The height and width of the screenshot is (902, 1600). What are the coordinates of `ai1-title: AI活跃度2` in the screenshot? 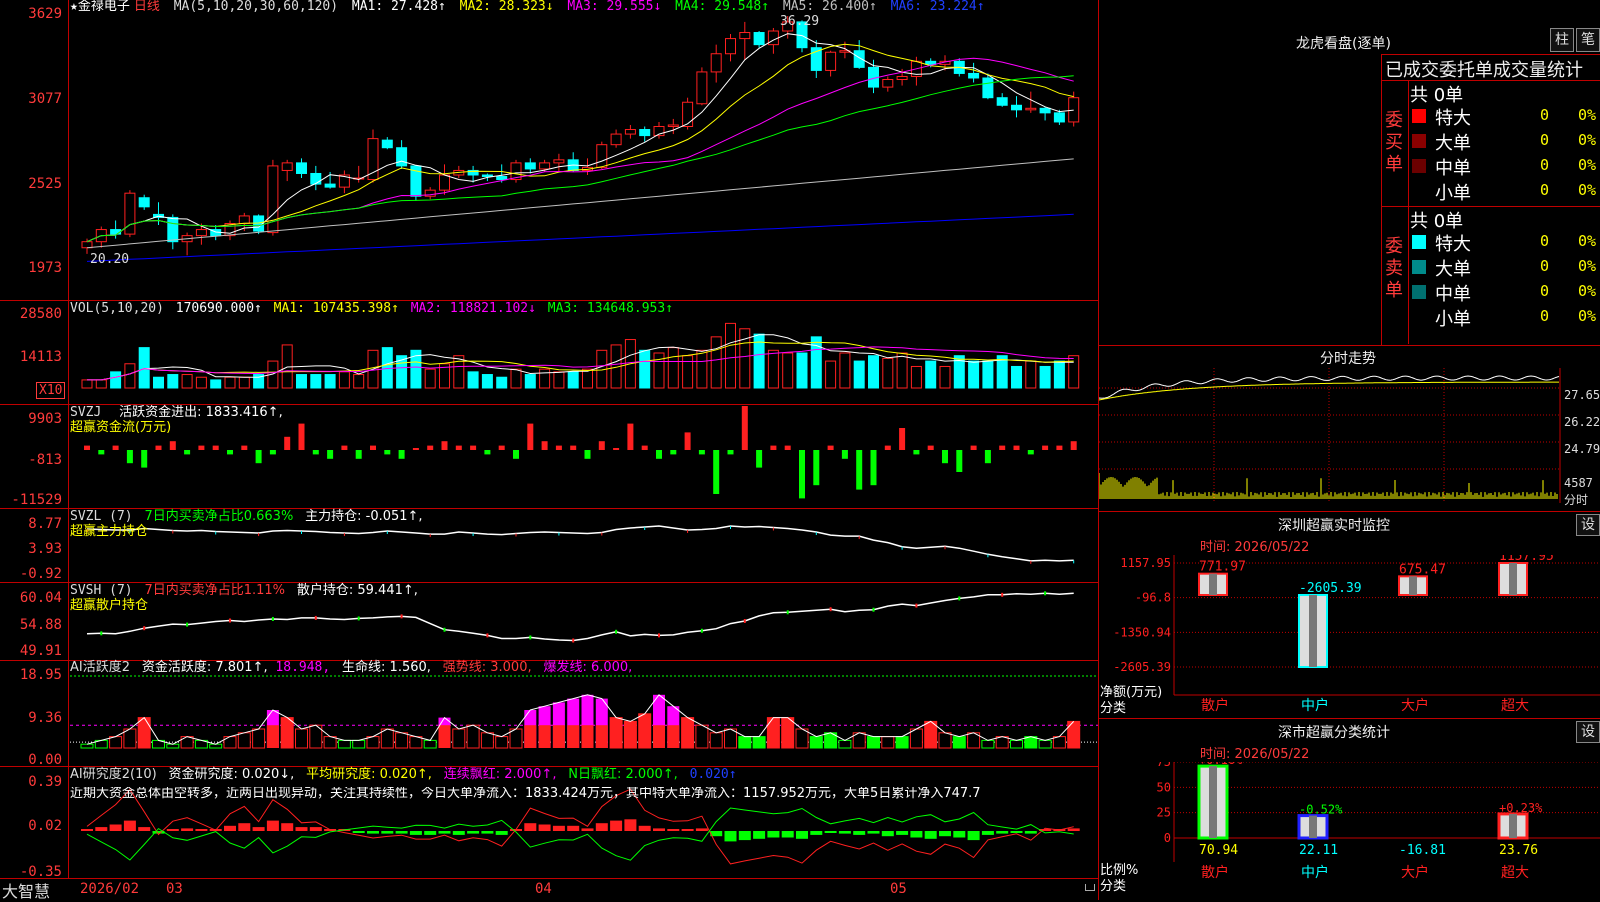 It's located at (100, 667).